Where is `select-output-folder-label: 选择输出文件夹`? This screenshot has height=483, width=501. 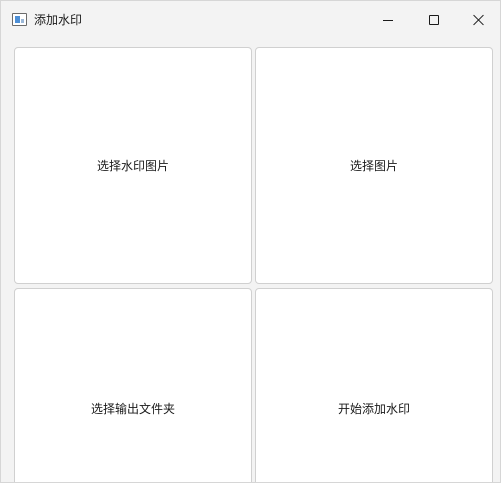 select-output-folder-label: 选择输出文件夹 is located at coordinates (132, 408).